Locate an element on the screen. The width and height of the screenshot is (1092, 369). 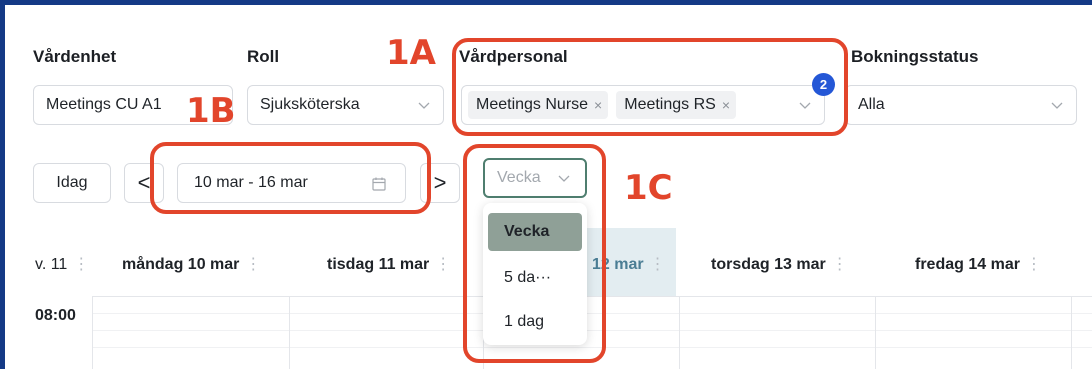
roll-value: Sjuksköterska is located at coordinates (310, 104).